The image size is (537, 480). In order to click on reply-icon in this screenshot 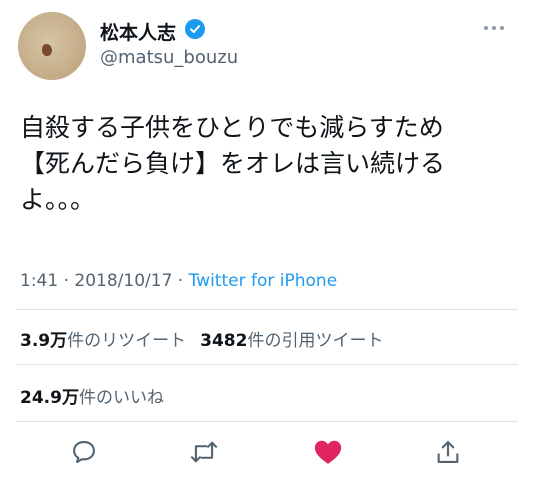, I will do `click(84, 452)`.